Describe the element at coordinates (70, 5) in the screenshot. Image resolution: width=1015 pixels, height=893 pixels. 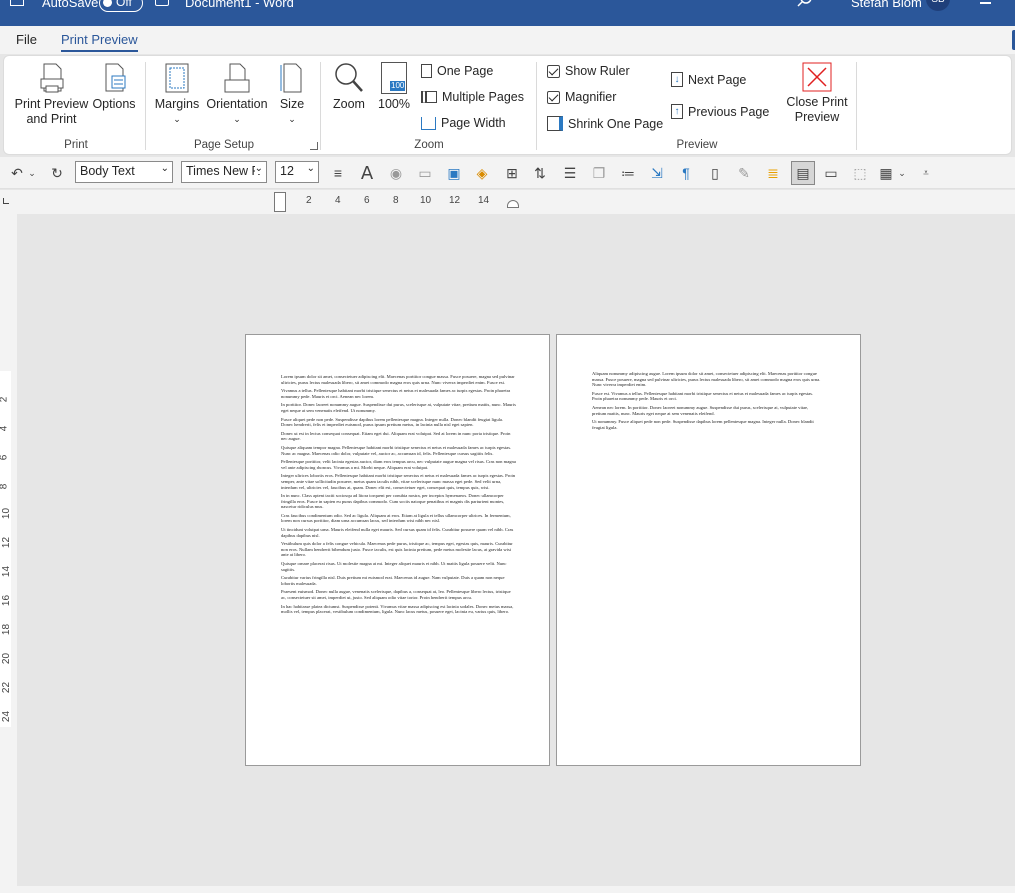
I see `autosave-label: AutoSave` at that location.